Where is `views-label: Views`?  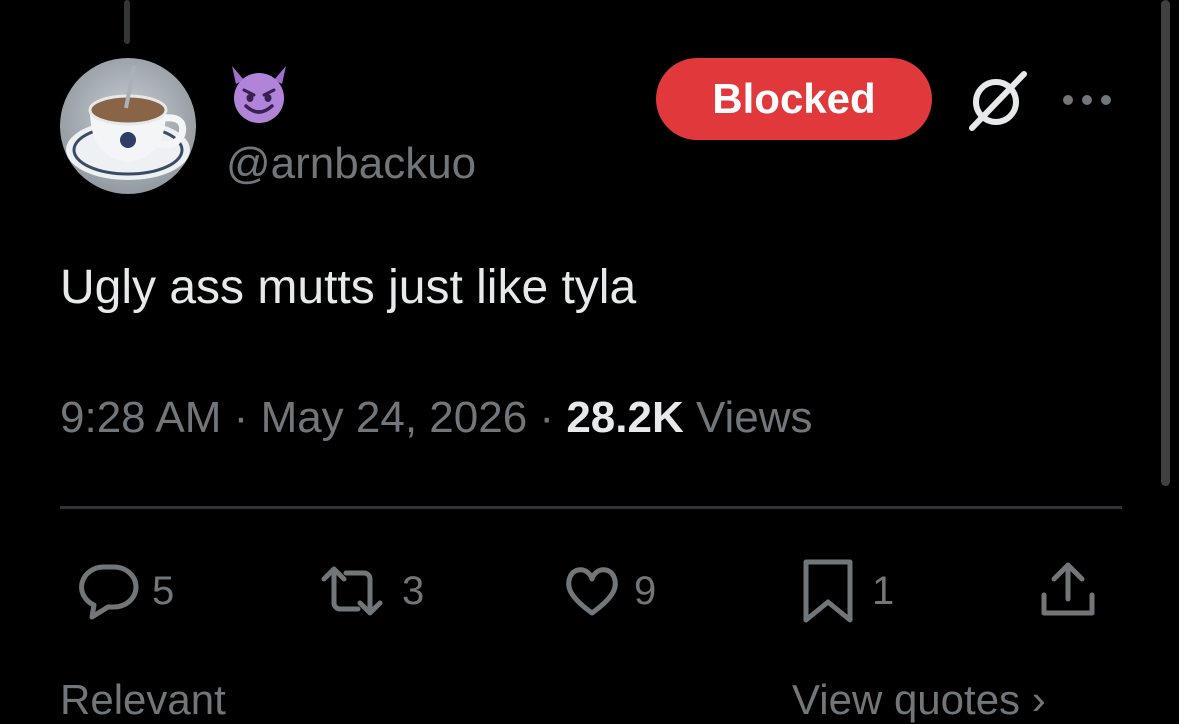
views-label: Views is located at coordinates (754, 417).